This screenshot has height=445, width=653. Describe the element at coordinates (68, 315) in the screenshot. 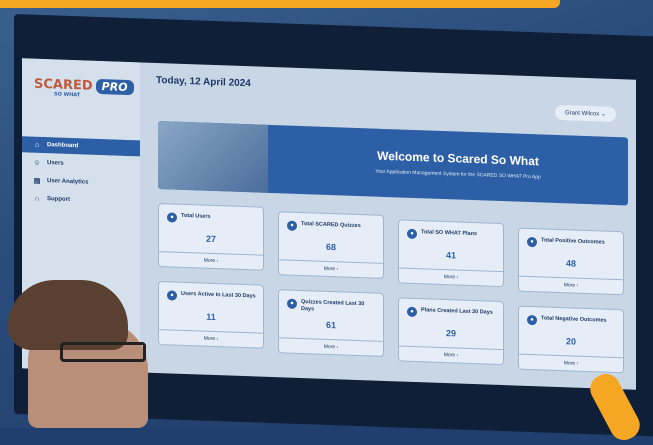

I see `person-hair` at that location.